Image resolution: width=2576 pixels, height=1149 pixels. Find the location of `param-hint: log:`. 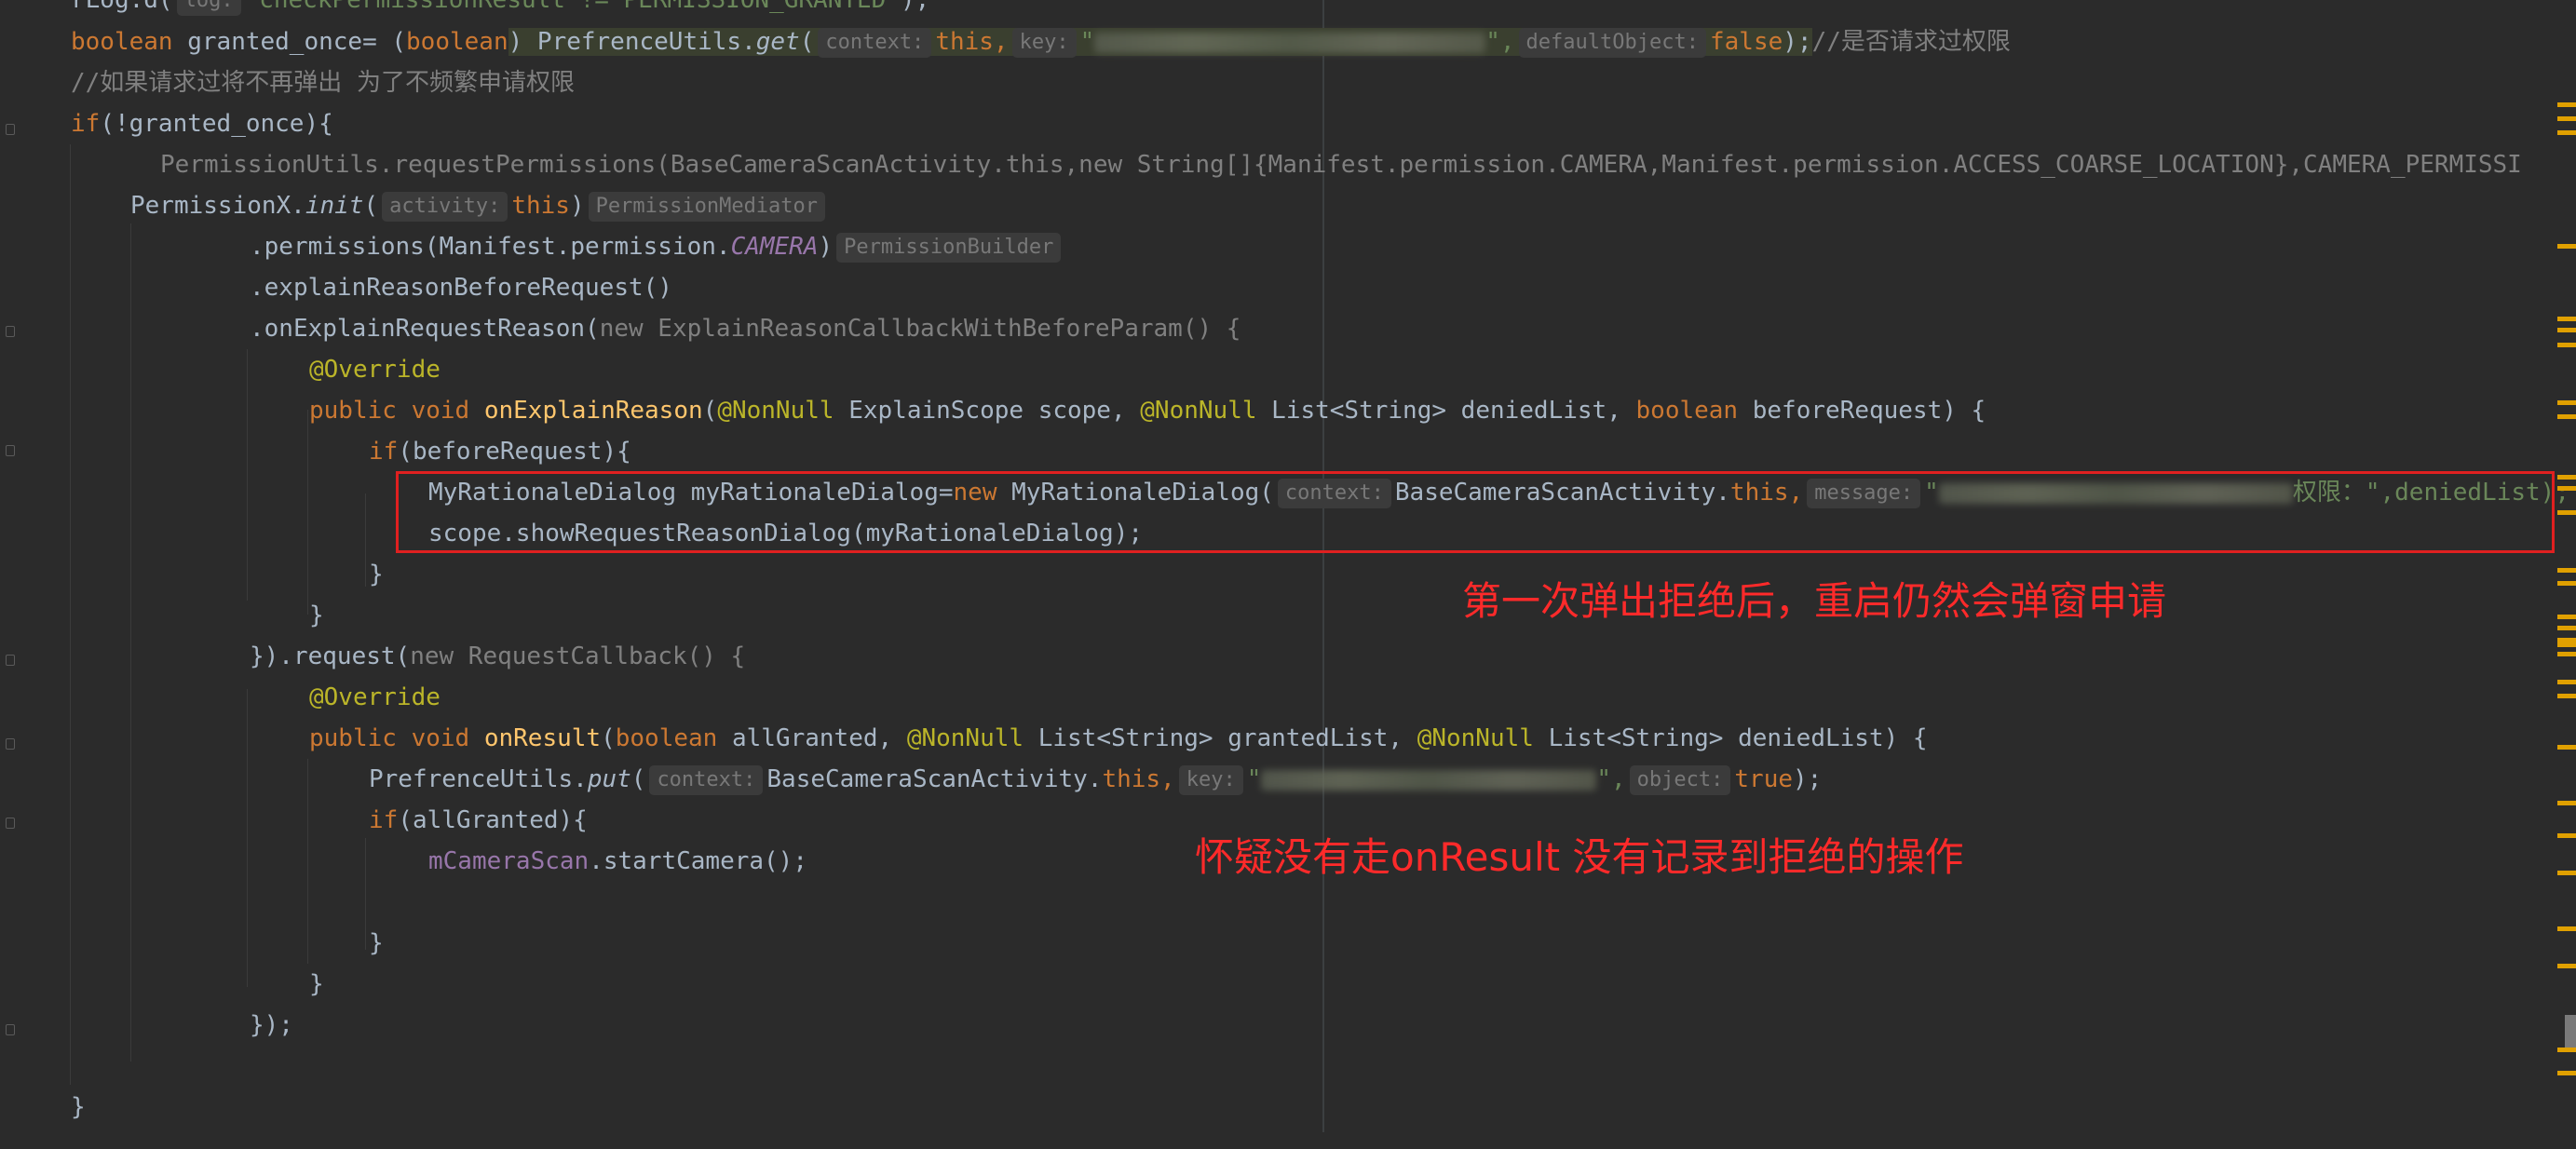

param-hint: log: is located at coordinates (208, 8).